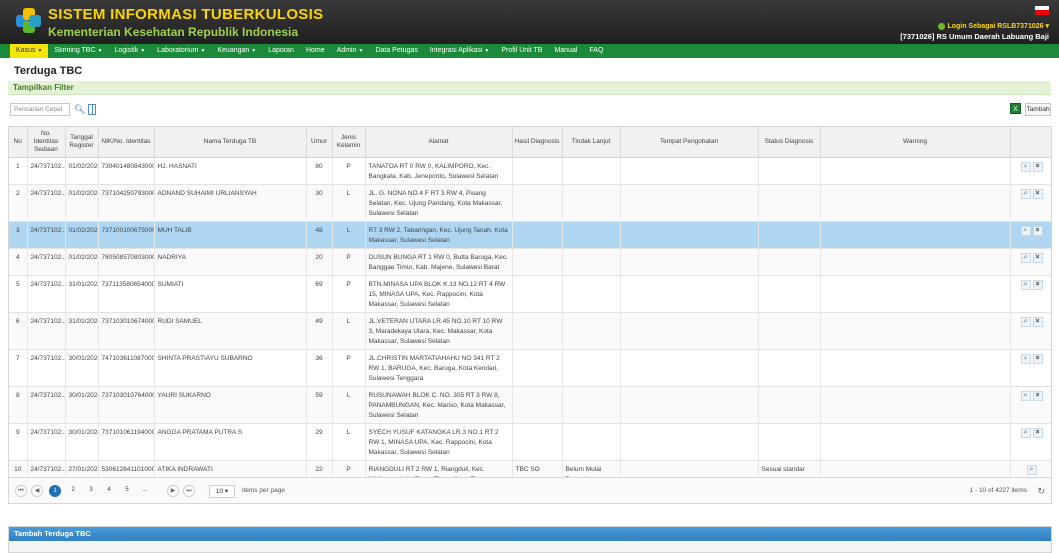 This screenshot has height=553, width=1059. What do you see at coordinates (46, 142) in the screenshot?
I see `column-header: No. Identitas Sediaan` at bounding box center [46, 142].